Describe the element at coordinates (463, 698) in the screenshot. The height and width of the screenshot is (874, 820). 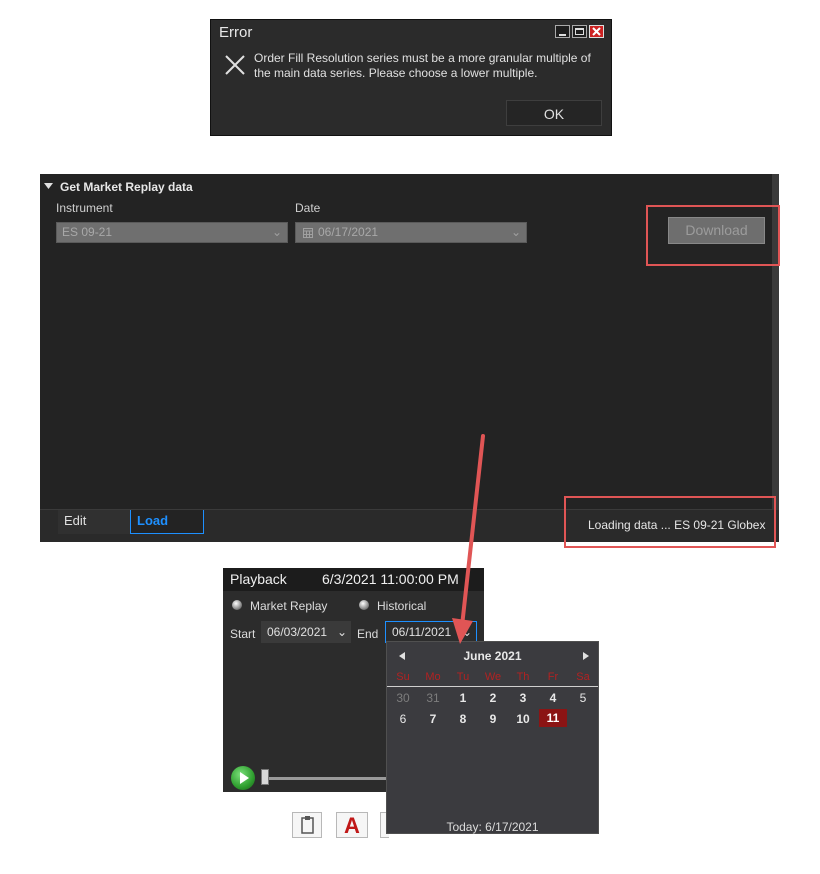
I see `calendar-day: 1` at that location.